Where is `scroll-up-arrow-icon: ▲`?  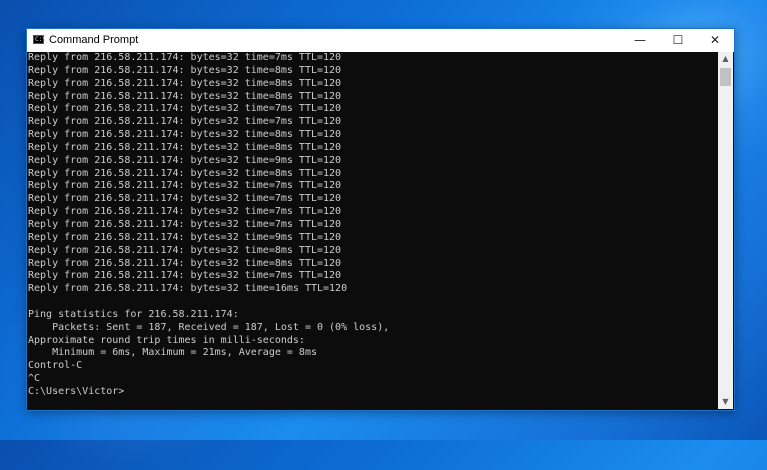
scroll-up-arrow-icon: ▲ is located at coordinates (725, 59).